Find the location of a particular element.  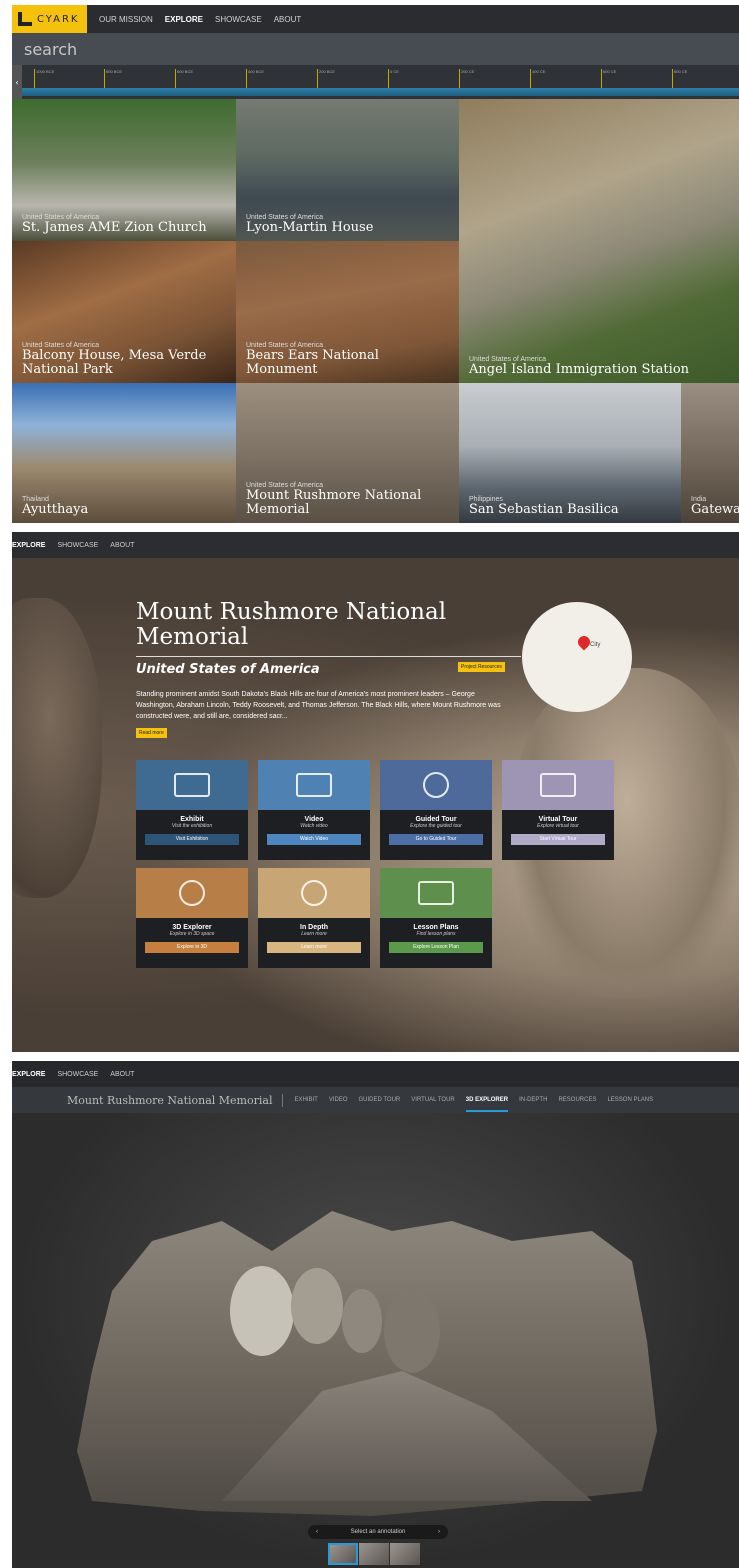

explore-lesson-plan-button: Explore Lesson Plan is located at coordinates (436, 947).